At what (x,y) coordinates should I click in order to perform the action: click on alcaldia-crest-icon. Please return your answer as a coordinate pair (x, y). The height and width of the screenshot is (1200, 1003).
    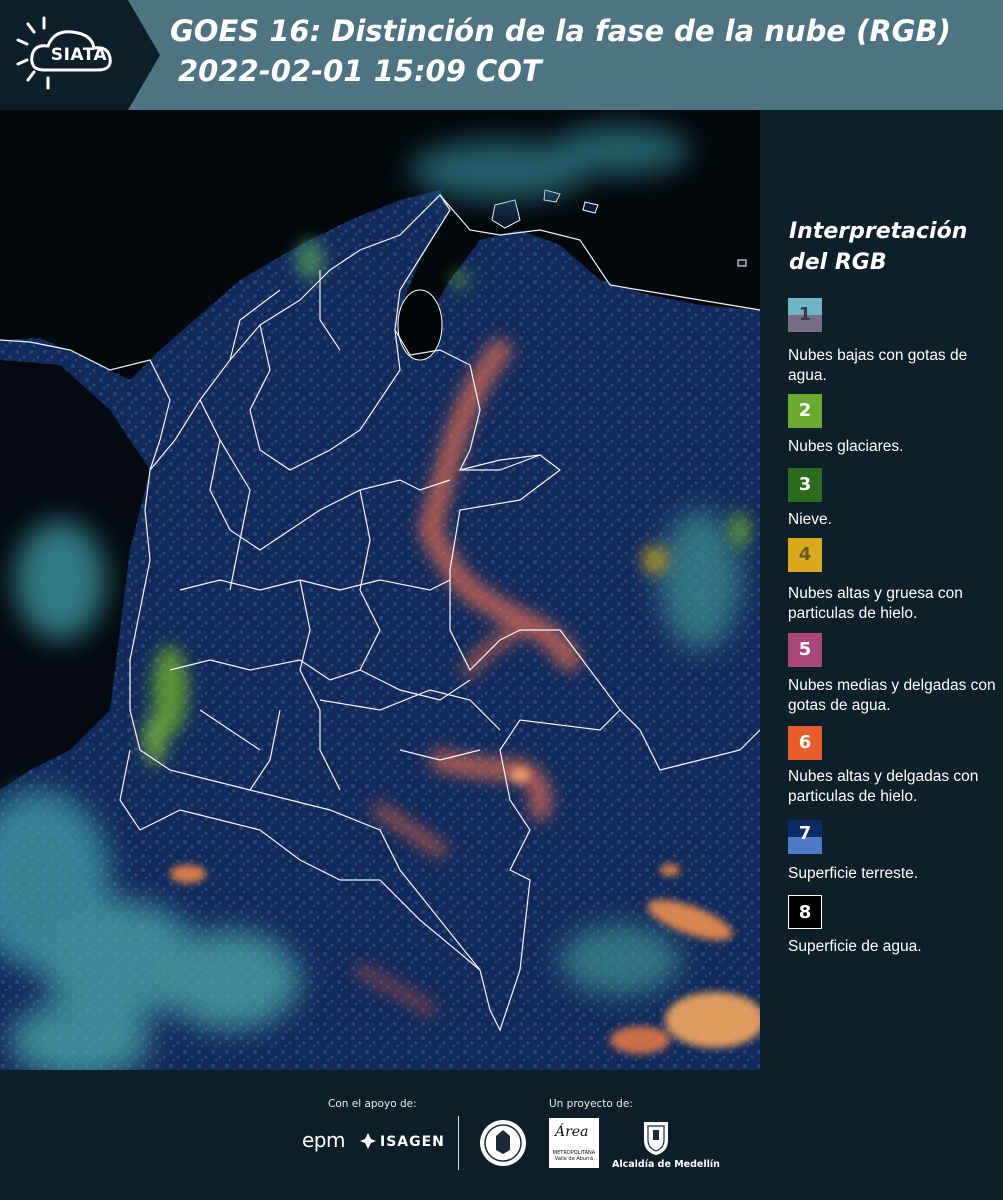
    Looking at the image, I should click on (656, 1138).